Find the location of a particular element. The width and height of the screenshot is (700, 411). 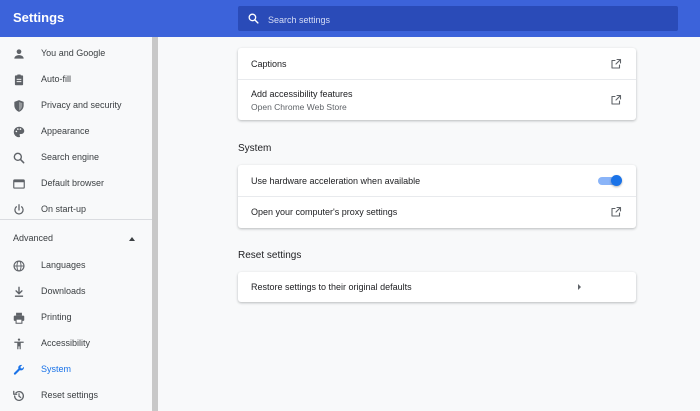

sidebar-item-privacy: Privacy and security is located at coordinates (75, 106).